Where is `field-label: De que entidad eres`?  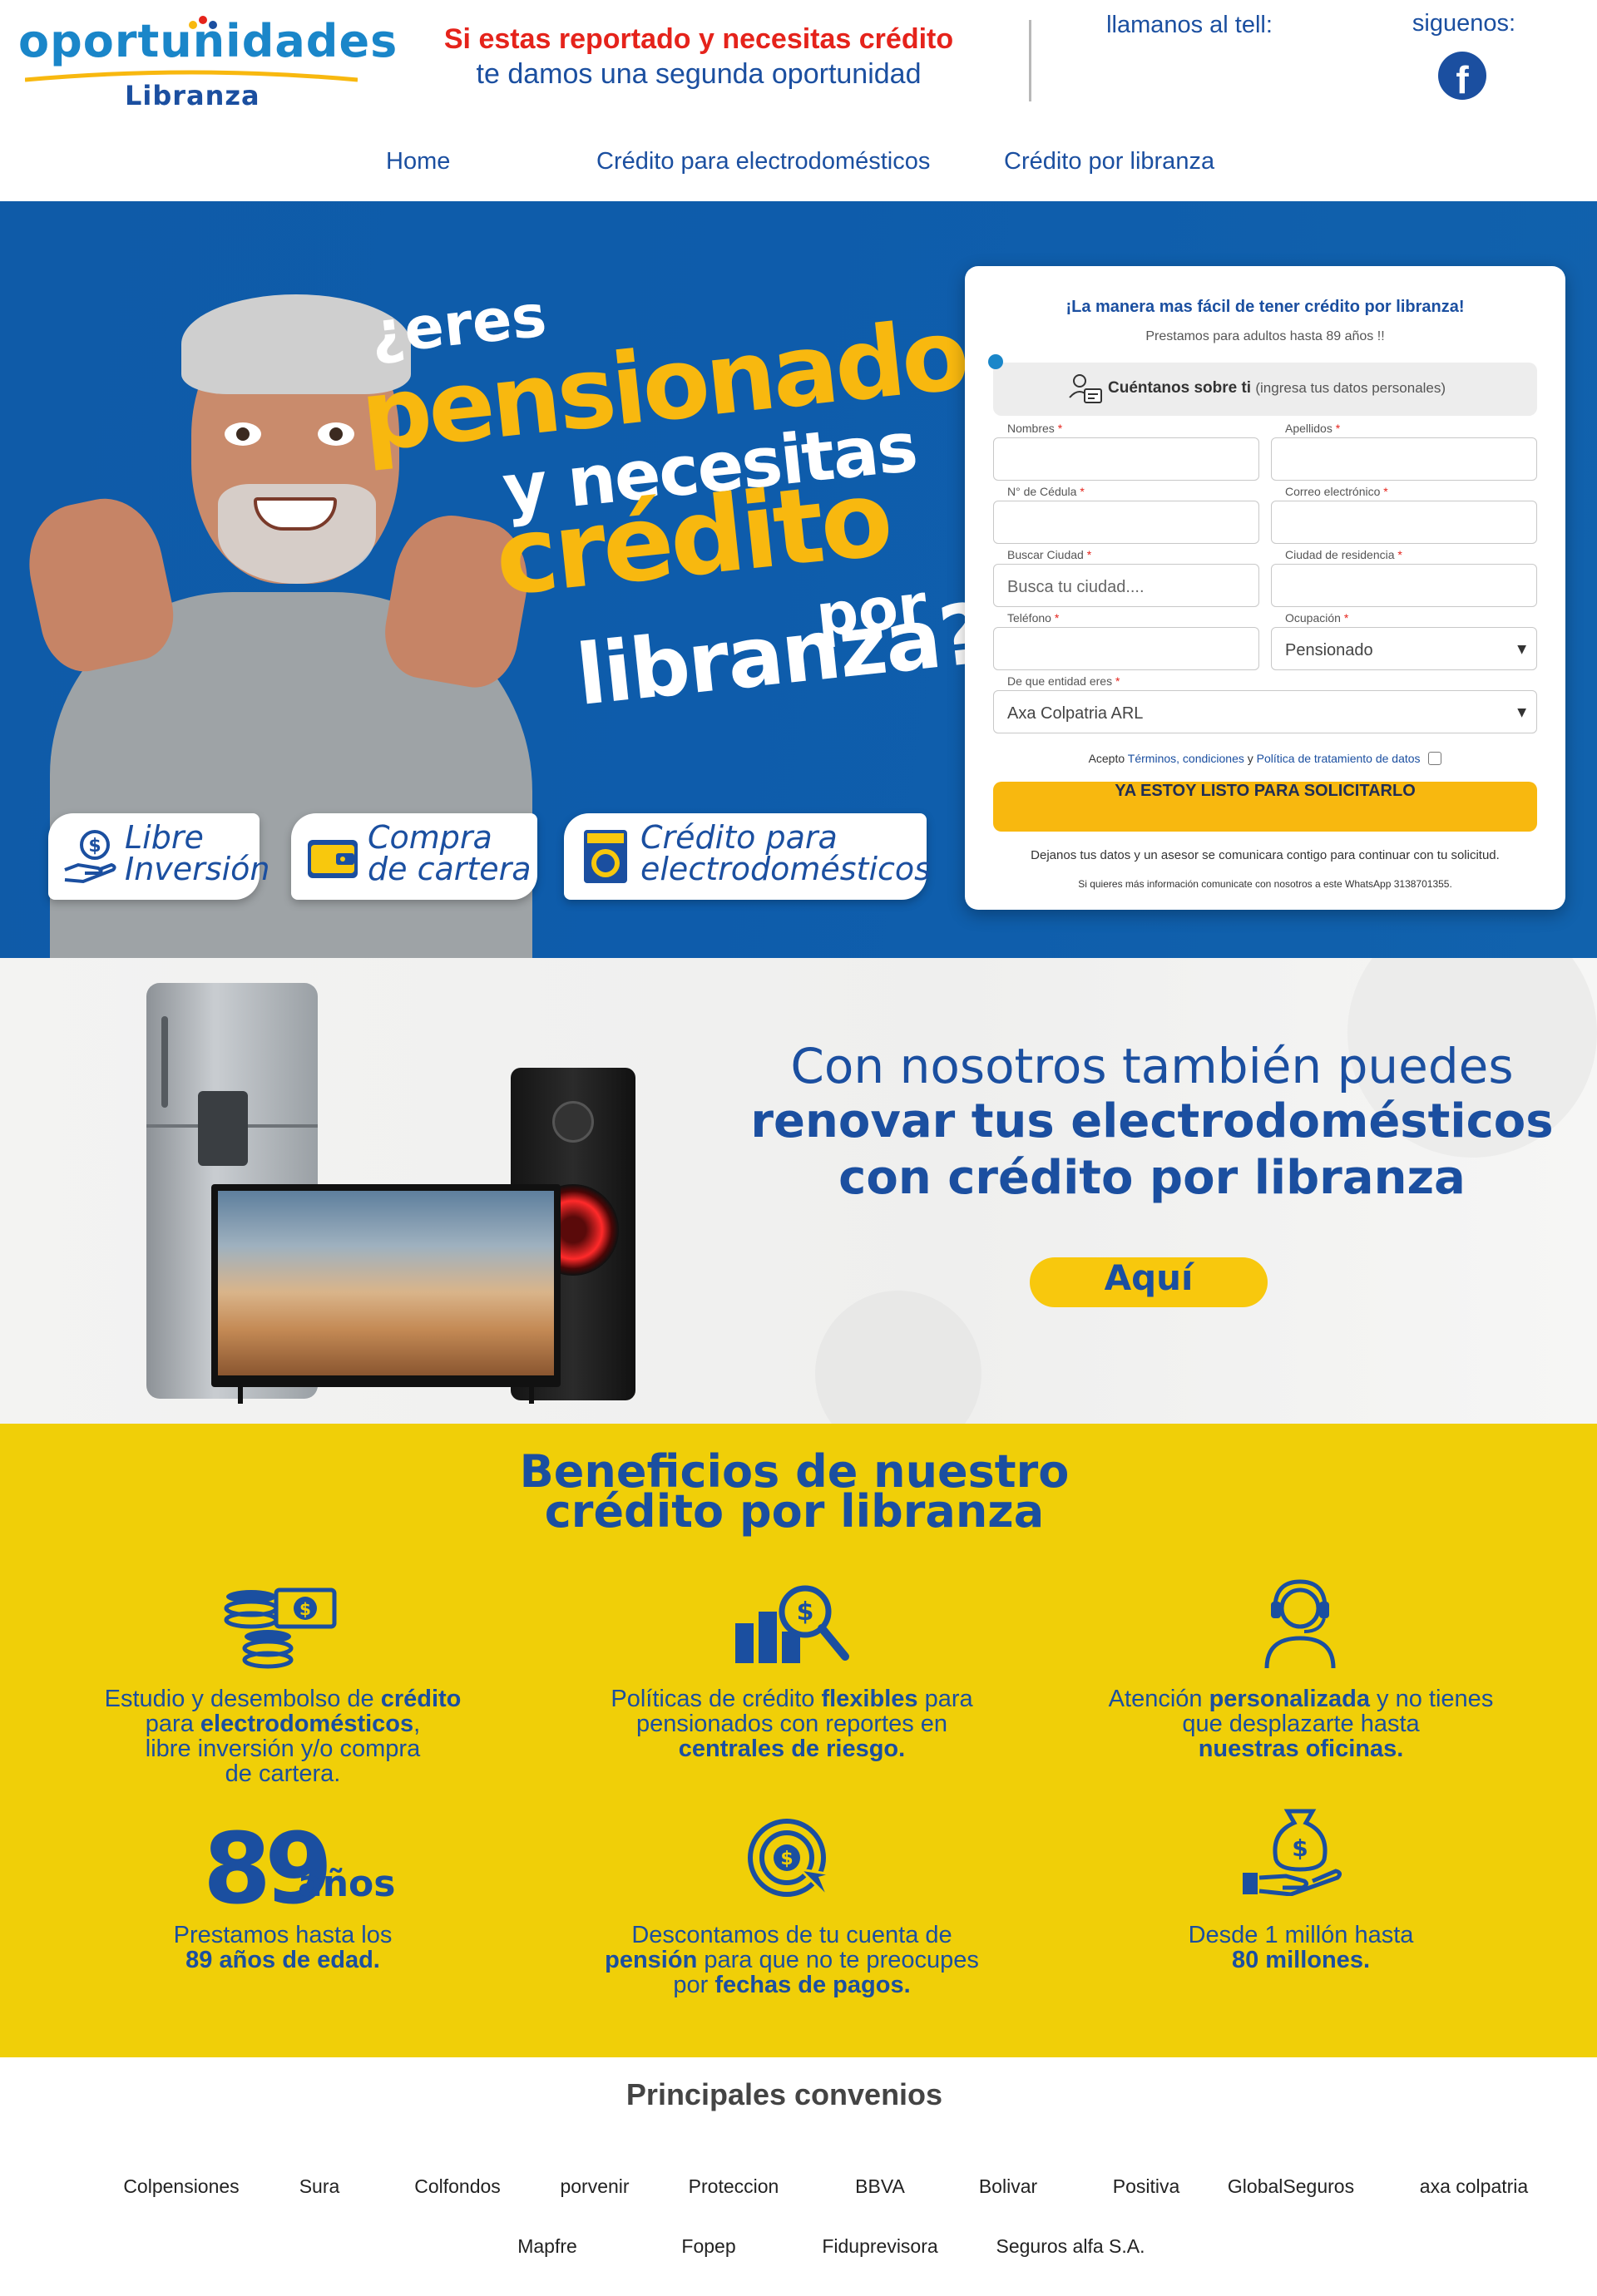 field-label: De que entidad eres is located at coordinates (1060, 681).